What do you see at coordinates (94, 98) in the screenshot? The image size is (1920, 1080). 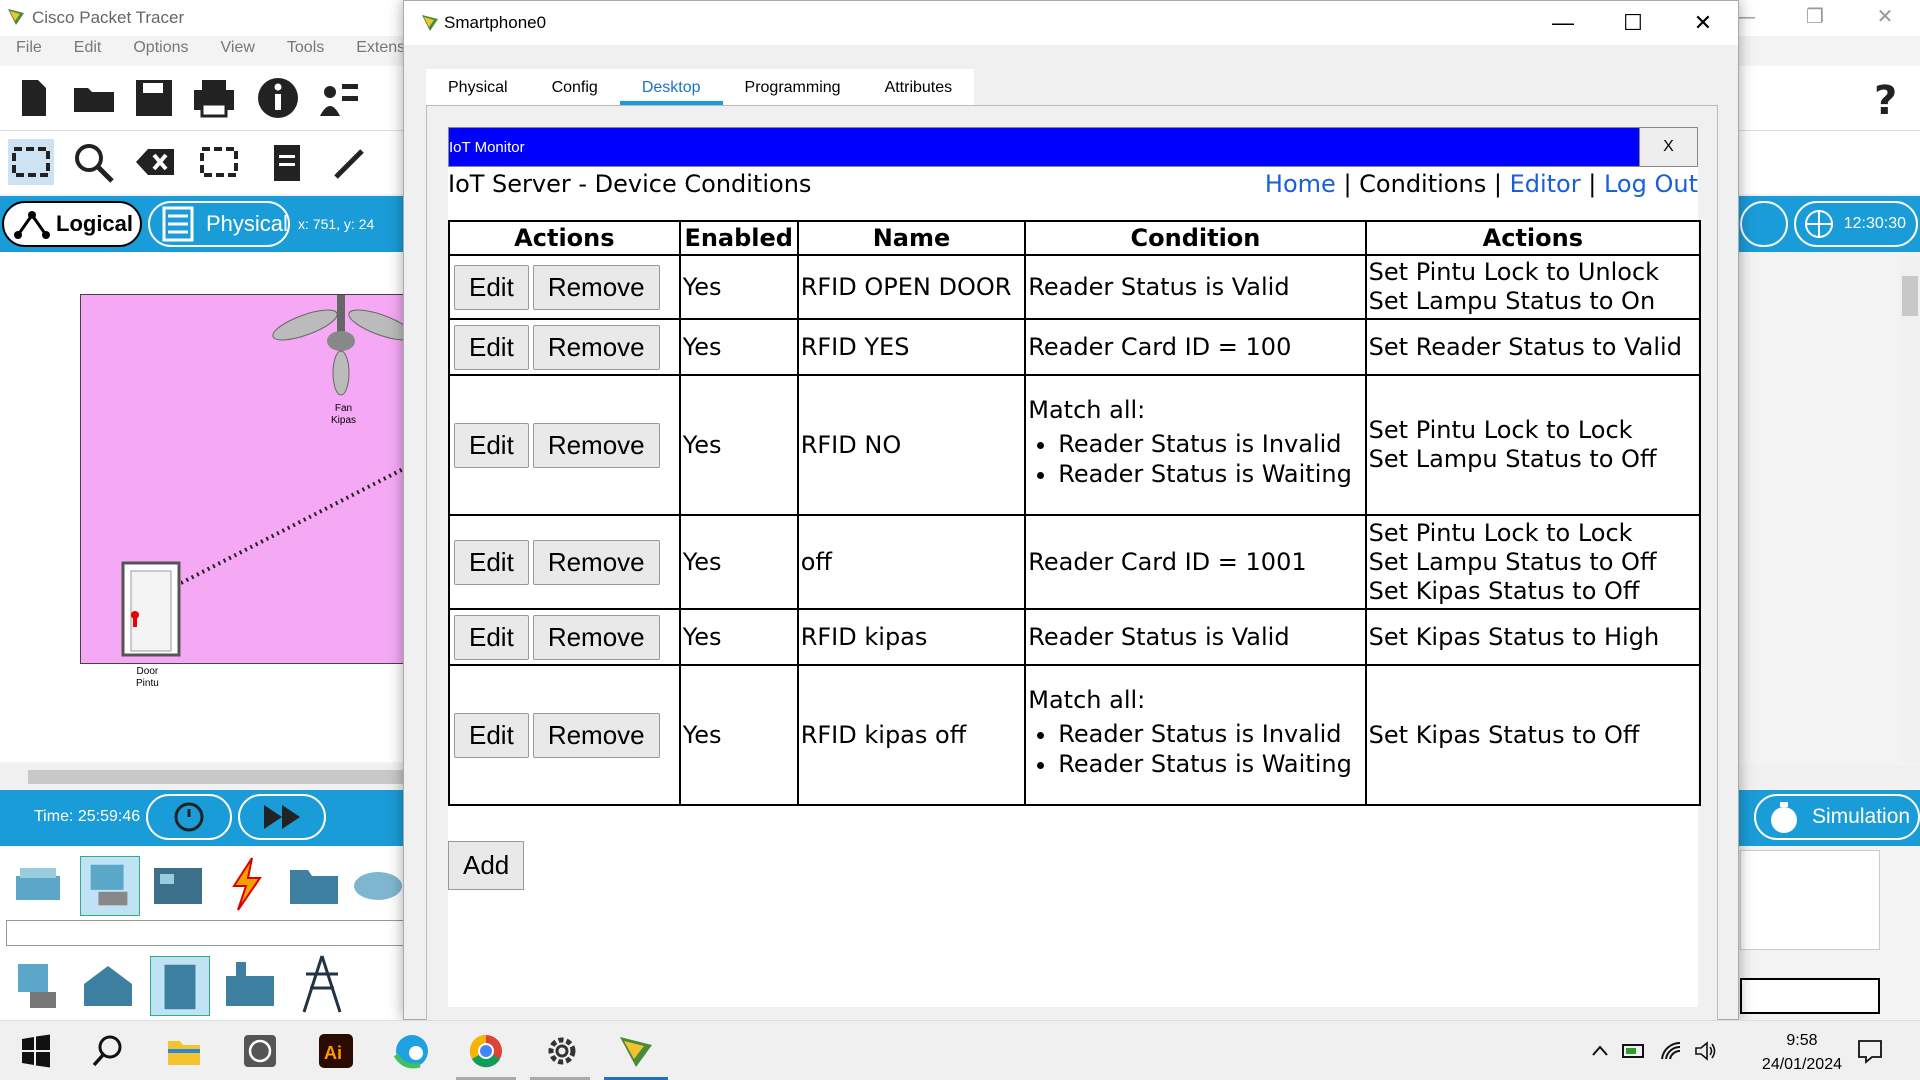 I see `open-folder-icon` at bounding box center [94, 98].